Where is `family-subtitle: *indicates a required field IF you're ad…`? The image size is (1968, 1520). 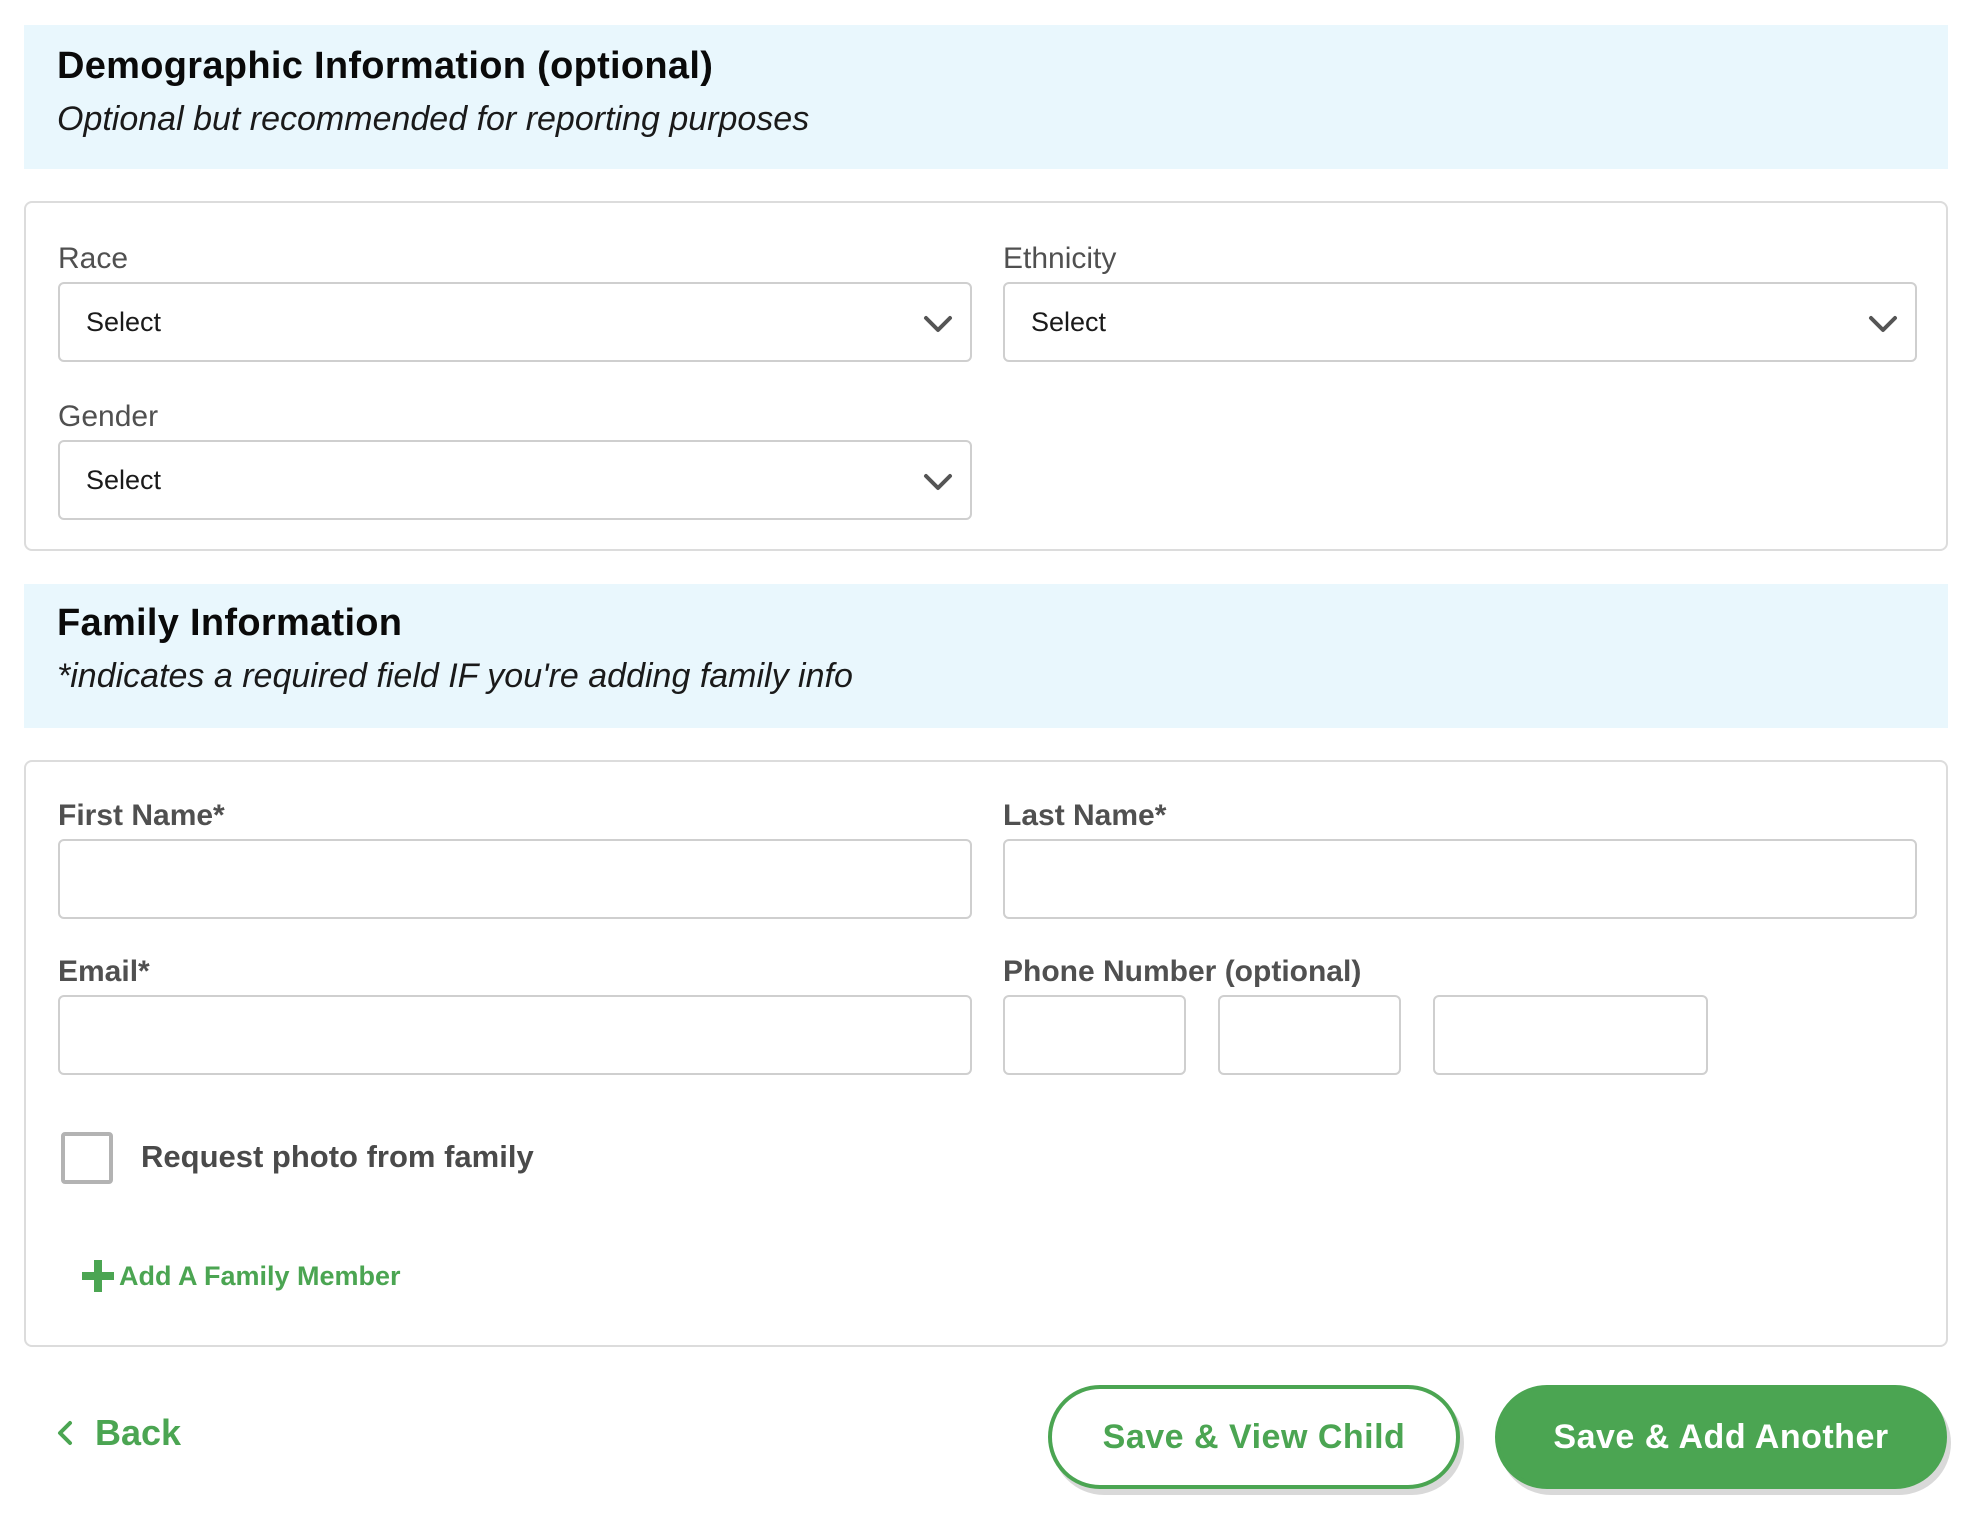 family-subtitle: *indicates a required field IF you're ad… is located at coordinates (455, 676).